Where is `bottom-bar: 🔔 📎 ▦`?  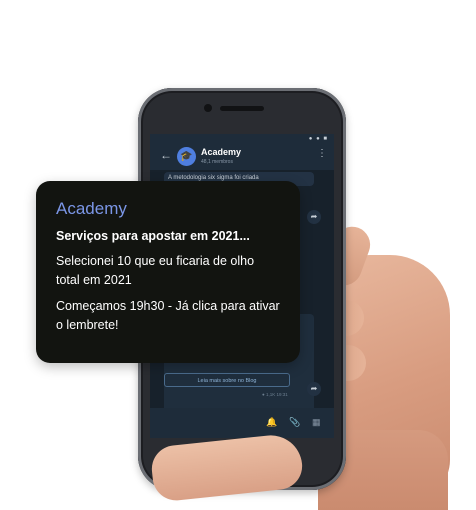
bottom-bar: 🔔 📎 ▦ is located at coordinates (242, 423).